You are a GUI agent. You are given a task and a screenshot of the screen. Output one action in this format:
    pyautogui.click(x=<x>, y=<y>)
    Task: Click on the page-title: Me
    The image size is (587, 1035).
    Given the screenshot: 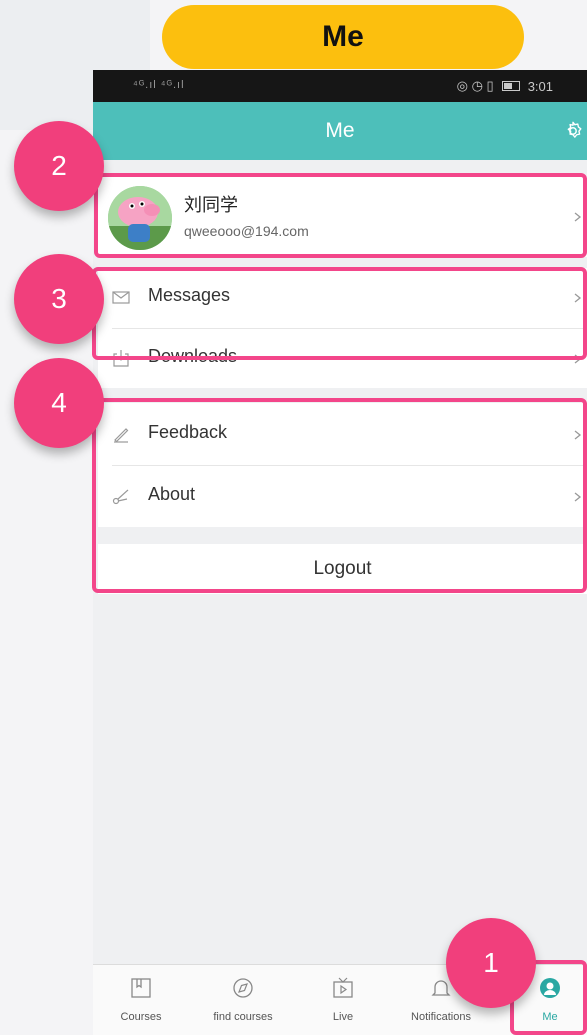 What is the action you would take?
    pyautogui.click(x=343, y=37)
    